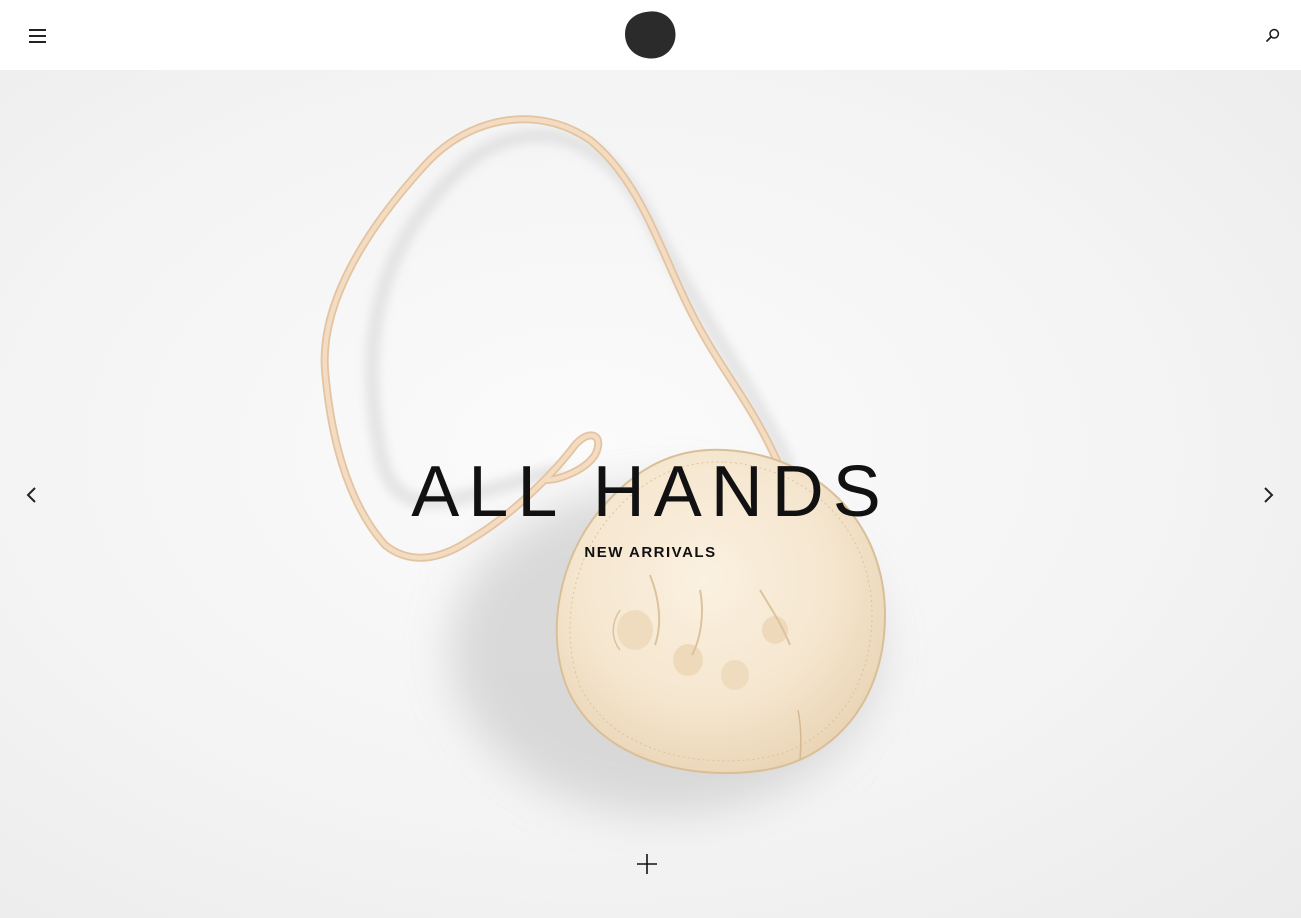 The width and height of the screenshot is (1301, 918). I want to click on expand-button, so click(647, 863).